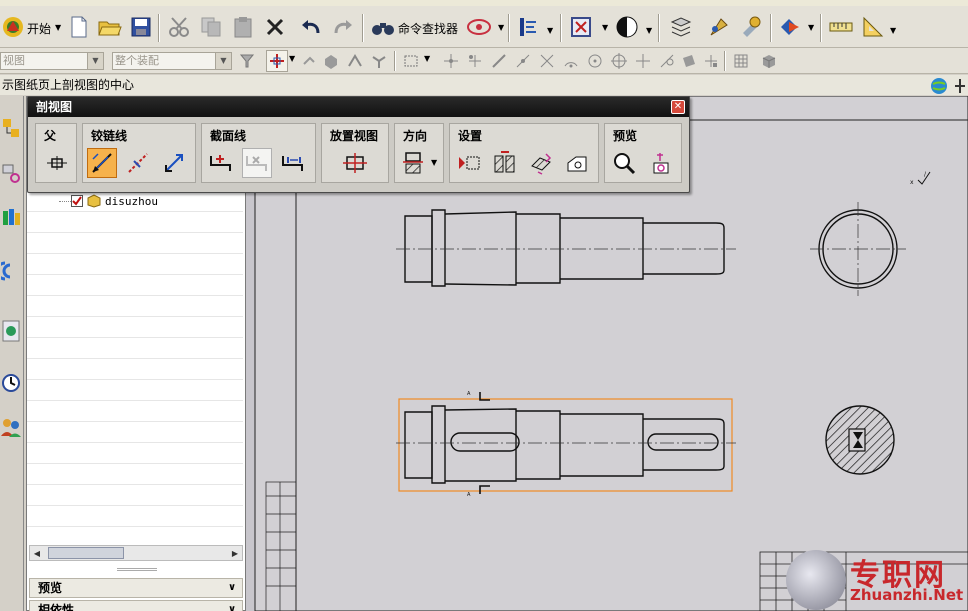 The width and height of the screenshot is (968, 611). Describe the element at coordinates (138, 163) in the screenshot. I see `hinge-line-pick-icon` at that location.